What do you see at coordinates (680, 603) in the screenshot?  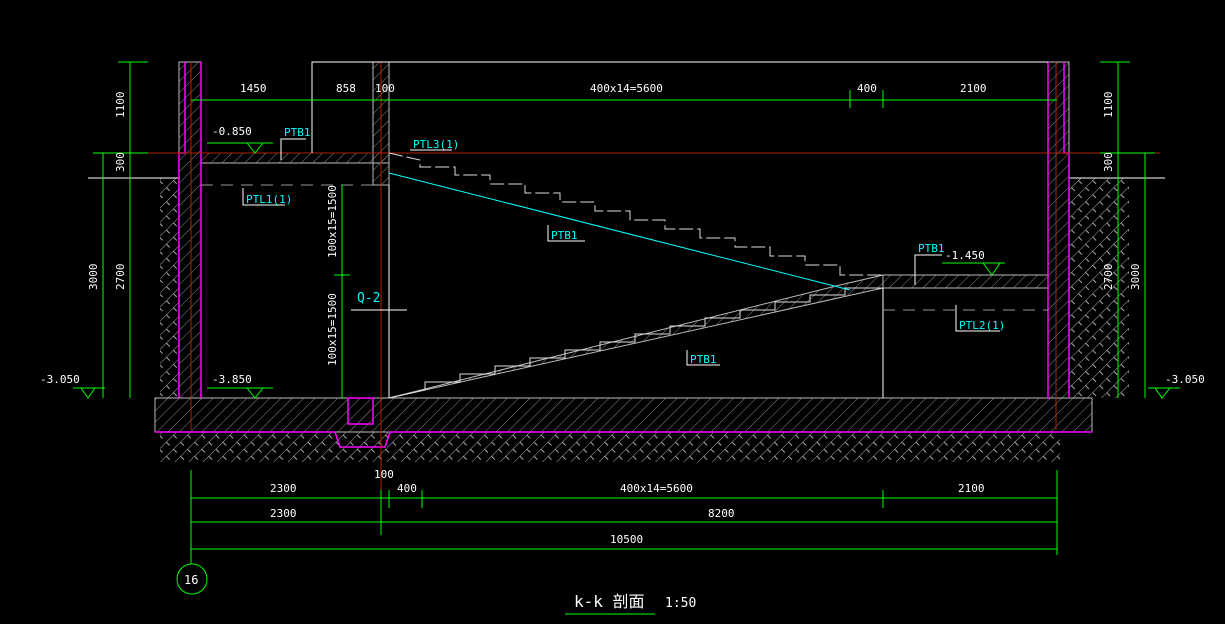 I see `section-scale: 1:50` at bounding box center [680, 603].